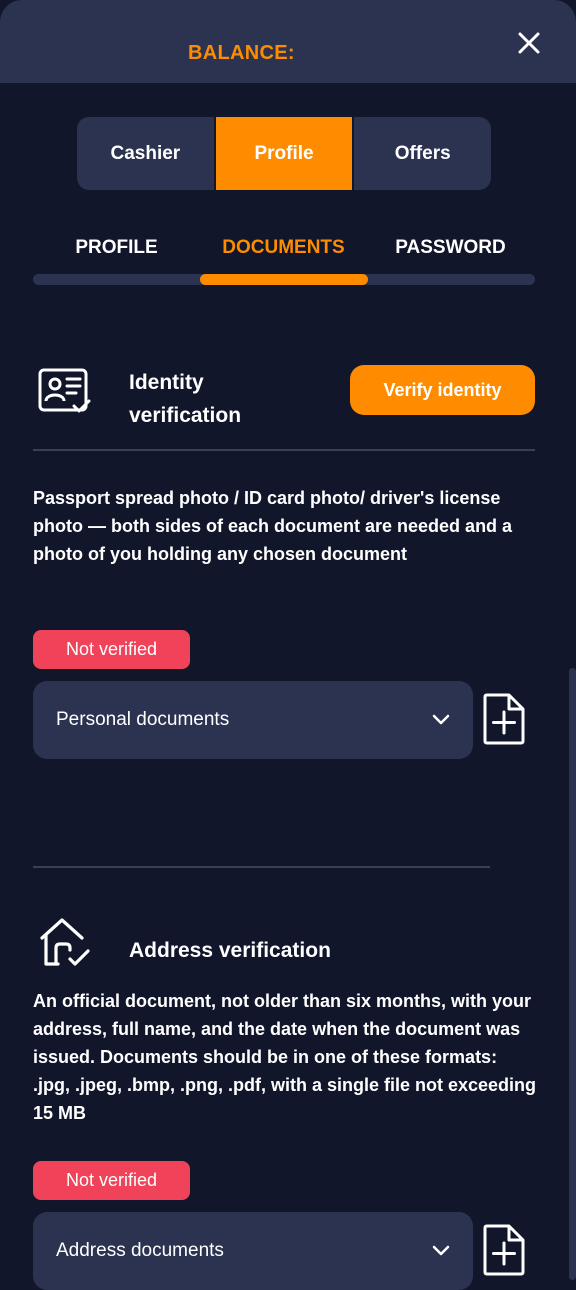 The height and width of the screenshot is (1290, 576). What do you see at coordinates (422, 153) in the screenshot?
I see `segment-offers: Offers` at bounding box center [422, 153].